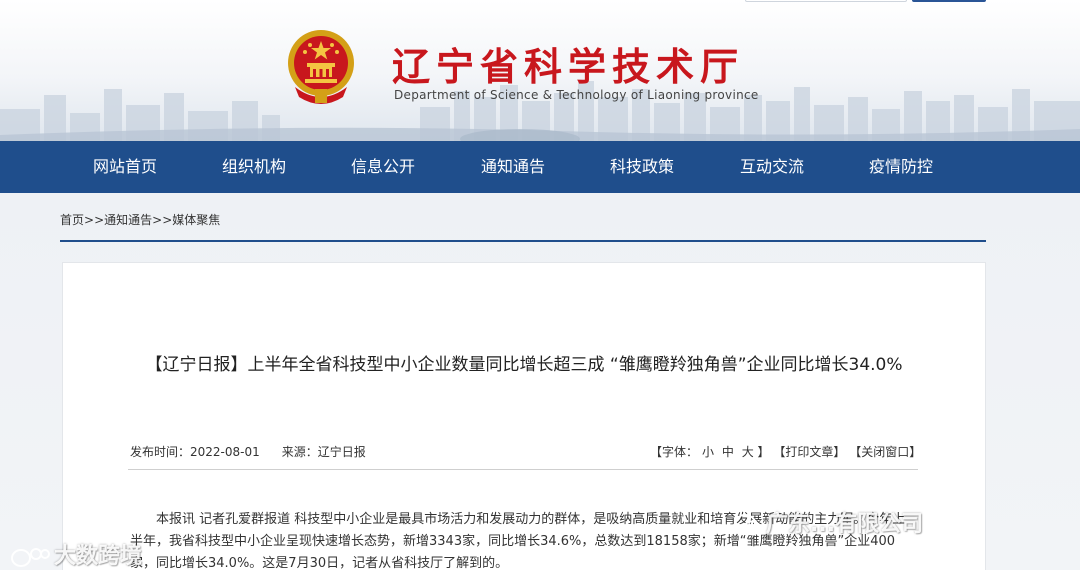 Image resolution: width=1080 pixels, height=570 pixels. Describe the element at coordinates (321, 67) in the screenshot. I see `national-emblem-icon` at that location.